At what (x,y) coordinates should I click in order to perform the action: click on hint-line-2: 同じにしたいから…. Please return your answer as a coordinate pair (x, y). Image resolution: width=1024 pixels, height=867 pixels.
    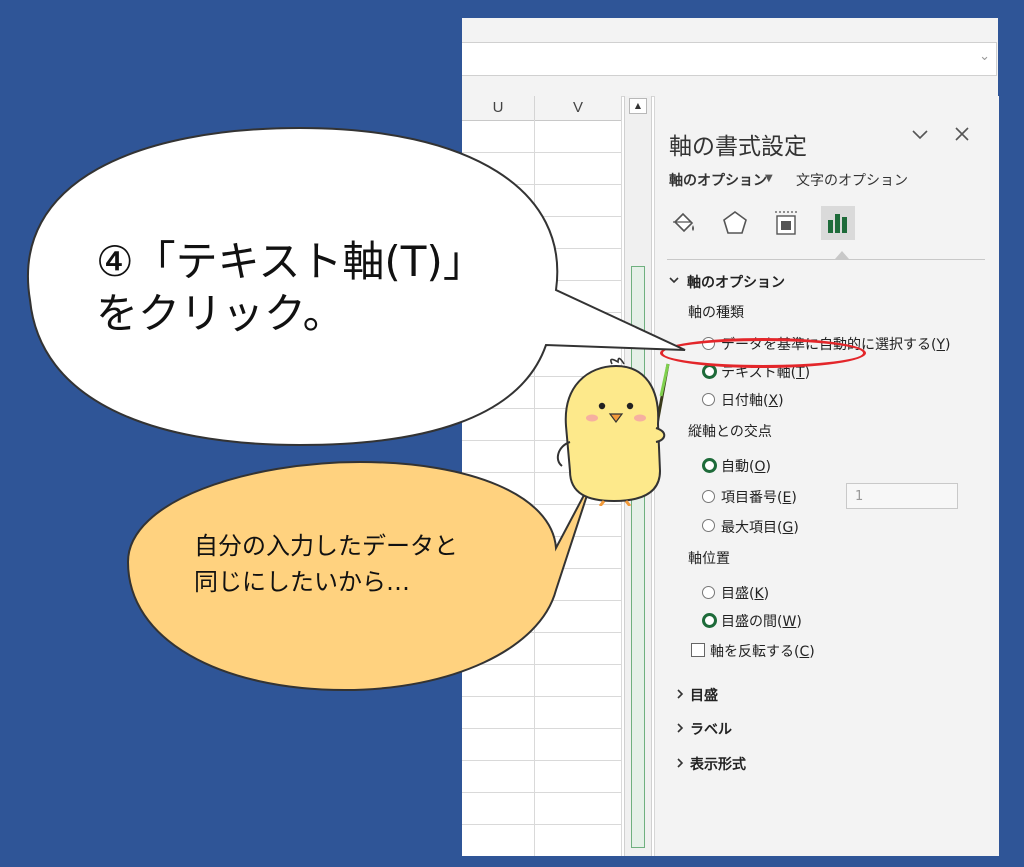
    Looking at the image, I should click on (302, 582).